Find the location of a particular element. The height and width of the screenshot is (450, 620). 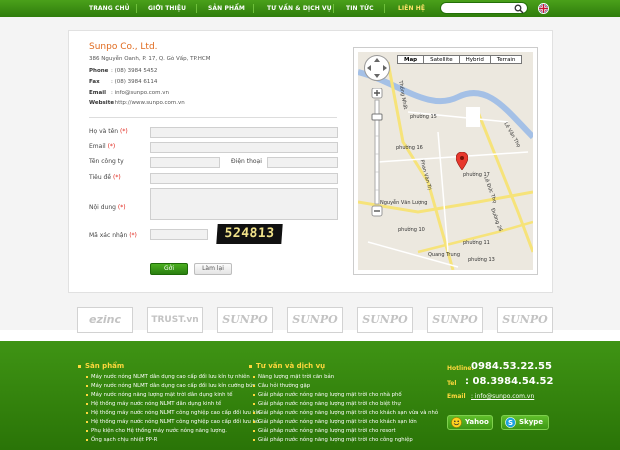

map-tab-hybrid: Hybrid is located at coordinates (474, 59).